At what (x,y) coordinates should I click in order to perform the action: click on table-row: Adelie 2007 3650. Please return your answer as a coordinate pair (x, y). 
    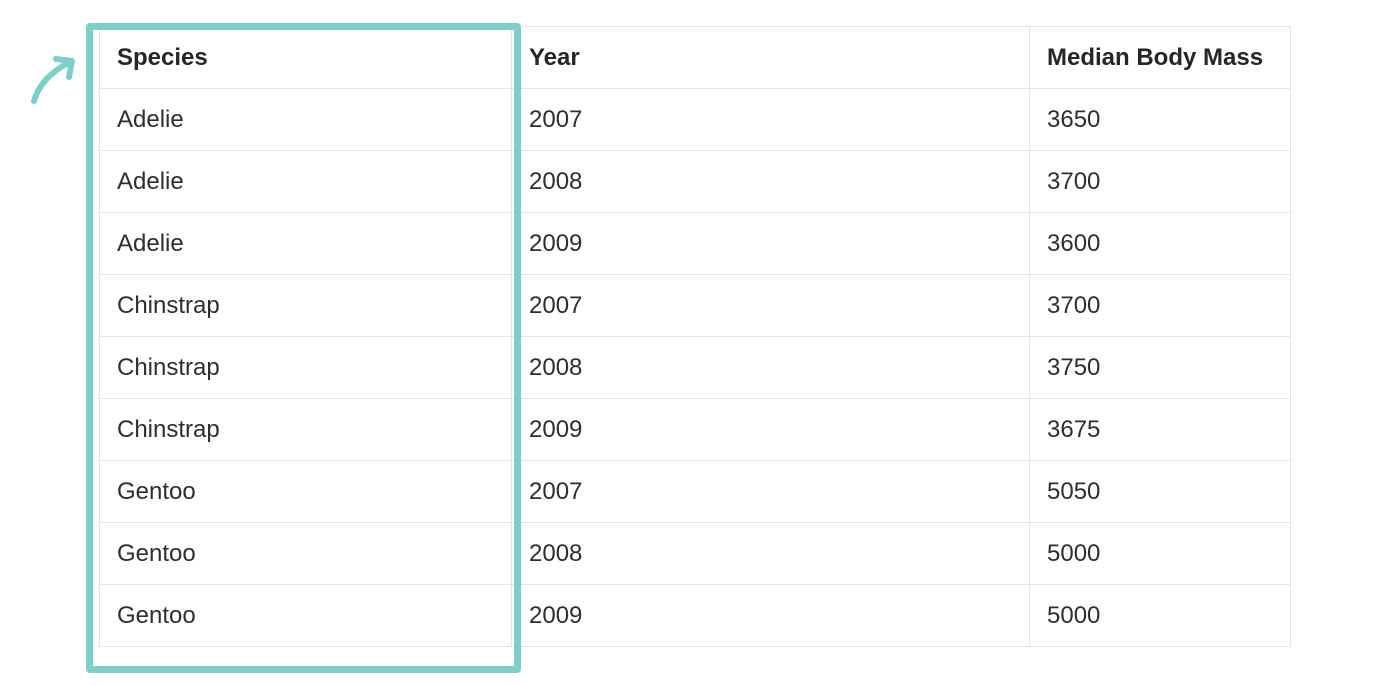
    Looking at the image, I should click on (695, 119).